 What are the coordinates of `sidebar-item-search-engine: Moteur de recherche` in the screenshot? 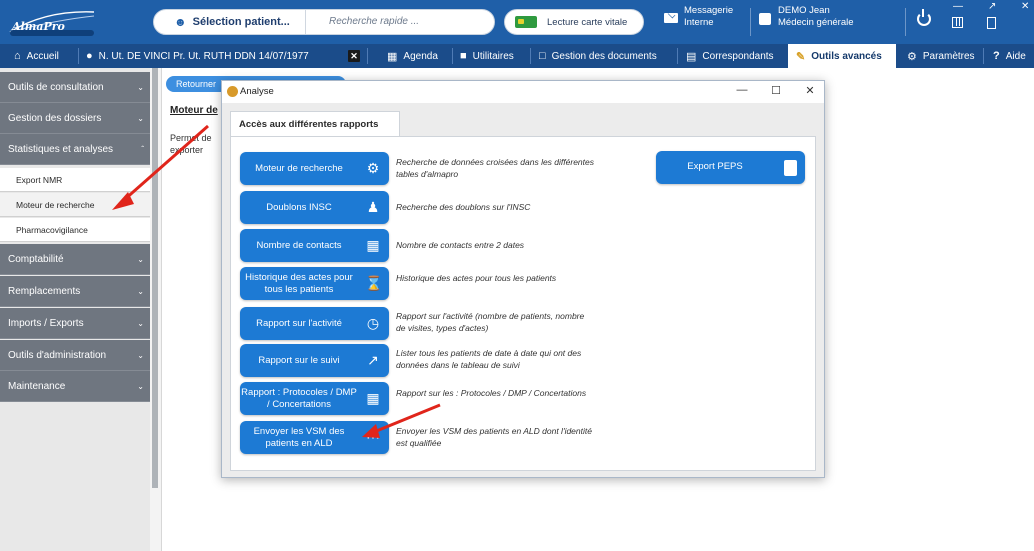 It's located at (75, 205).